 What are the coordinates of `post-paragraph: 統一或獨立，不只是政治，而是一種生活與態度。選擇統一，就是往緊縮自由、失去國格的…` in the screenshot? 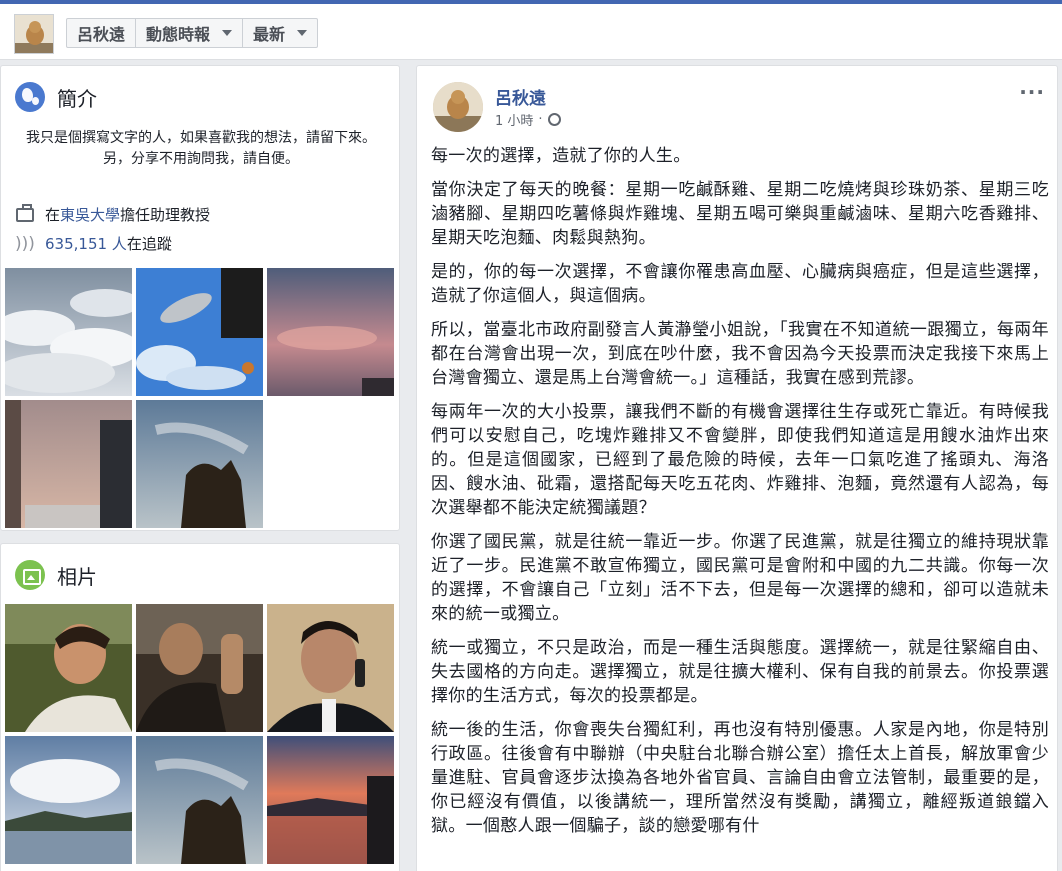 It's located at (740, 672).